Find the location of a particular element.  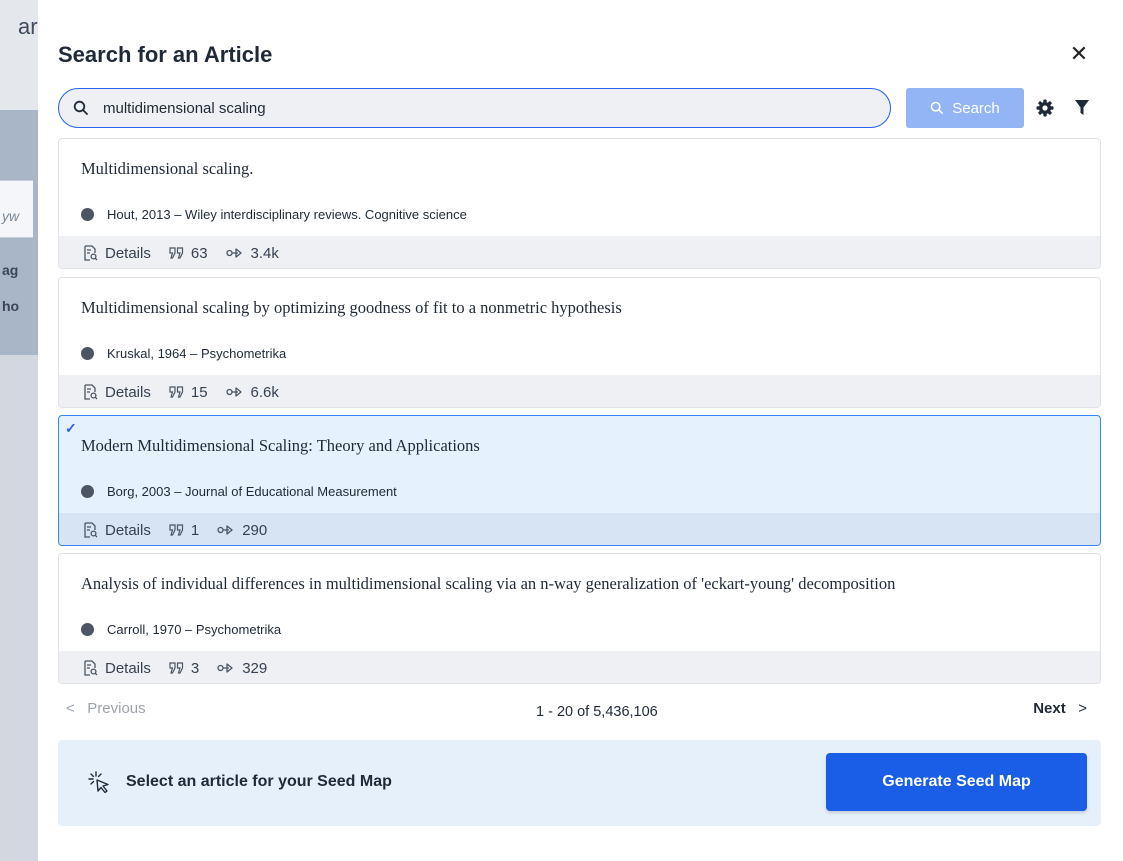

background-title-fragment: ar is located at coordinates (28, 26).